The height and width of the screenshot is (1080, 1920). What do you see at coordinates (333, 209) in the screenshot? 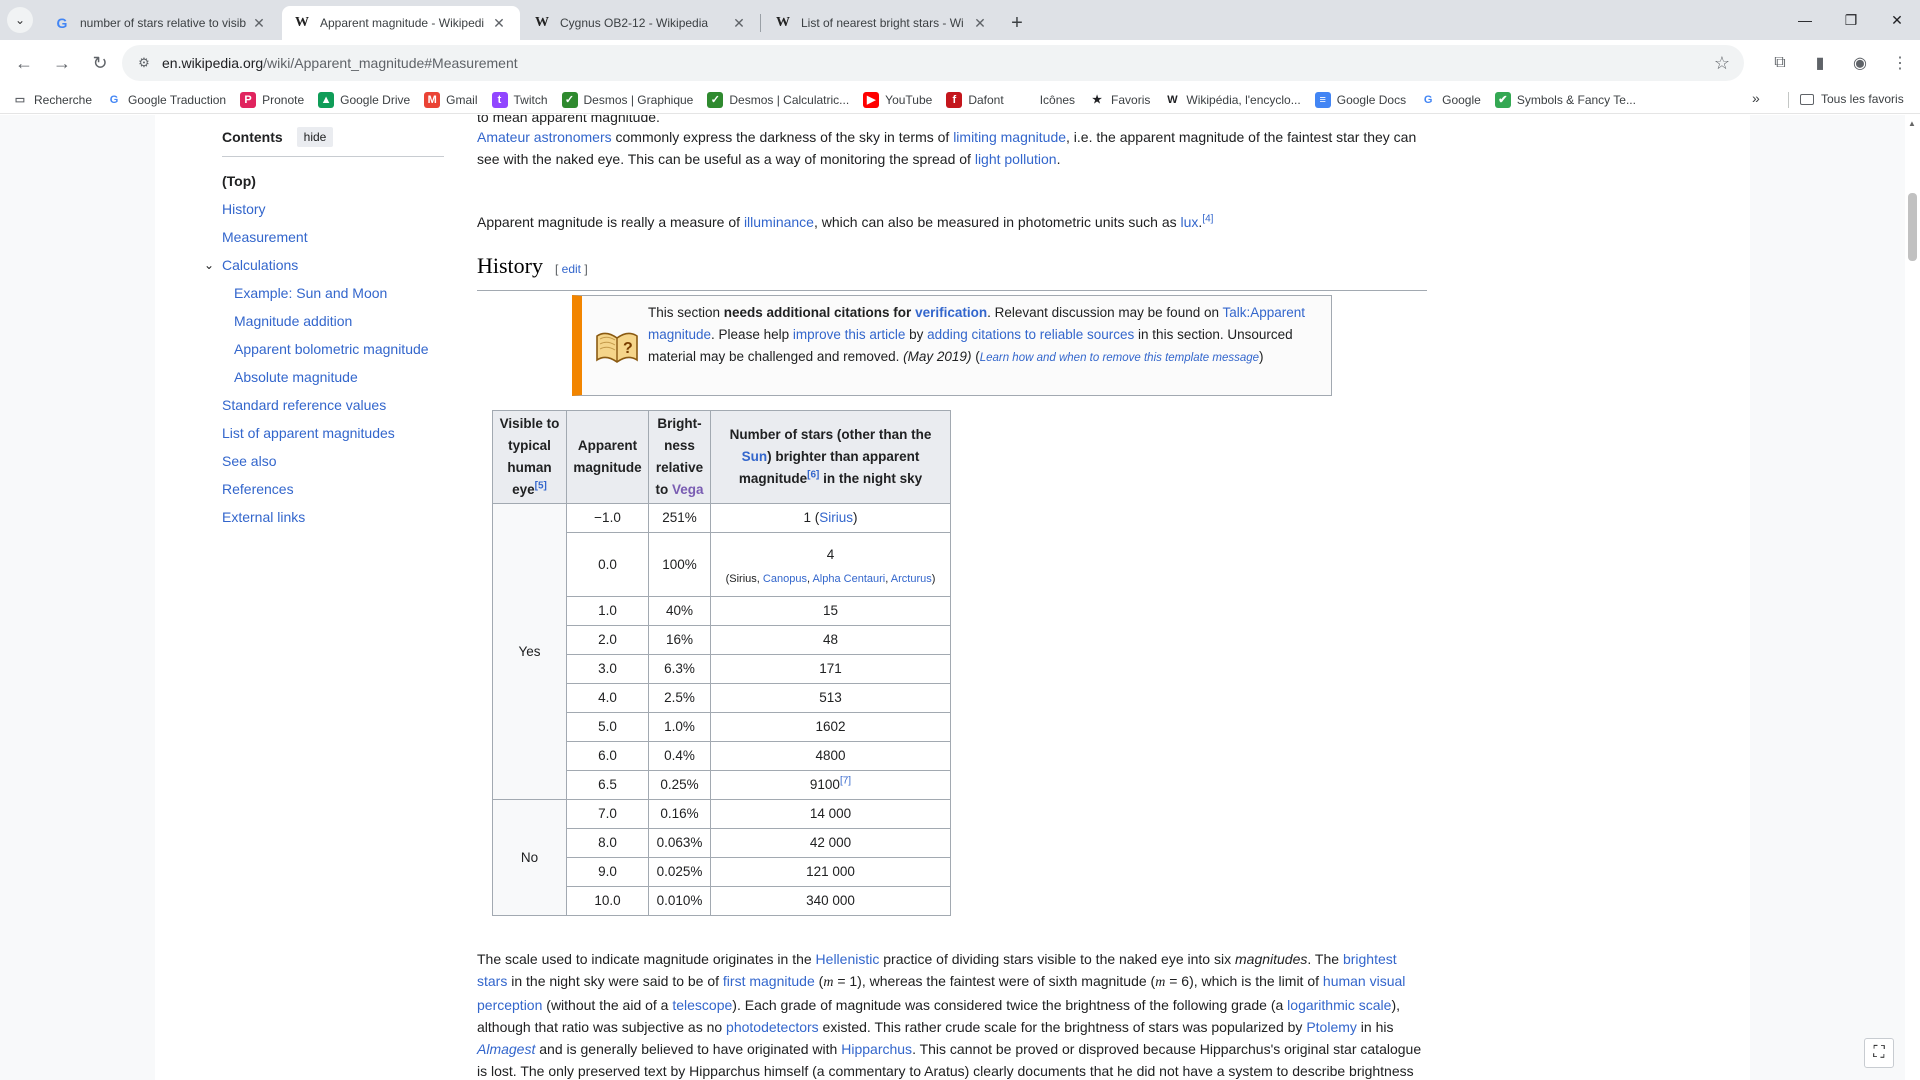
I see `toc-item: History` at bounding box center [333, 209].